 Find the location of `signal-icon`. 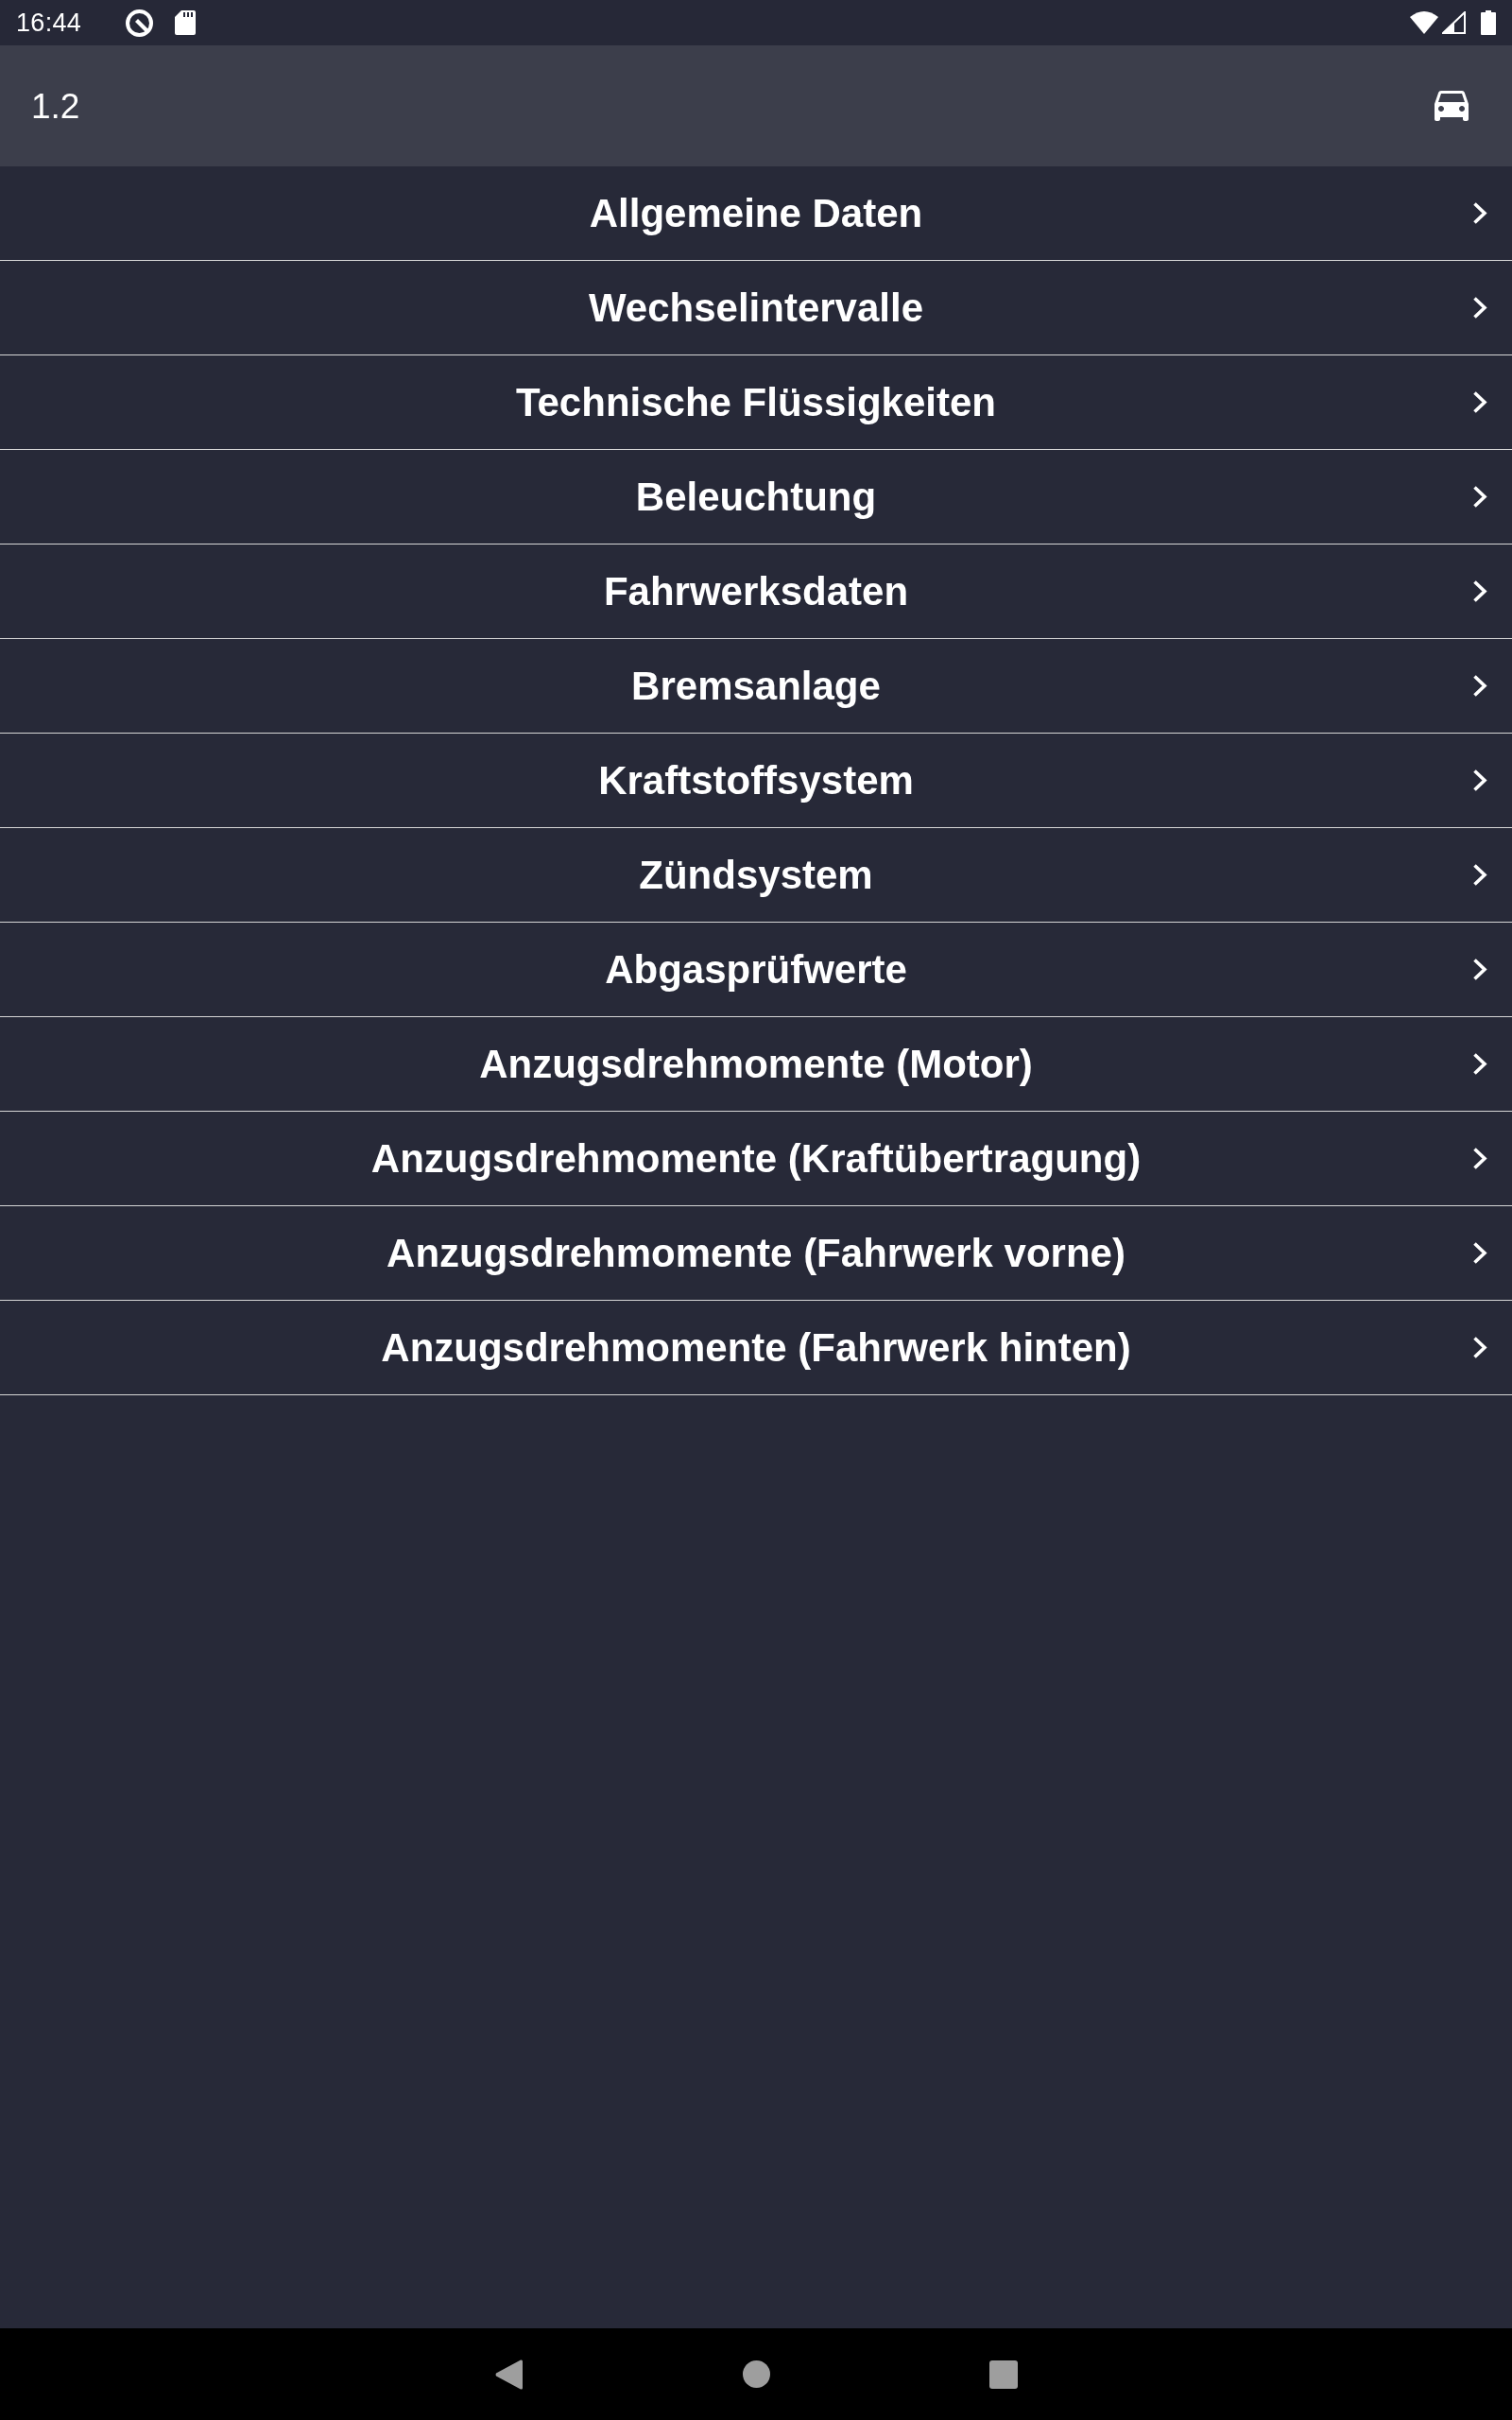

signal-icon is located at coordinates (1454, 22).